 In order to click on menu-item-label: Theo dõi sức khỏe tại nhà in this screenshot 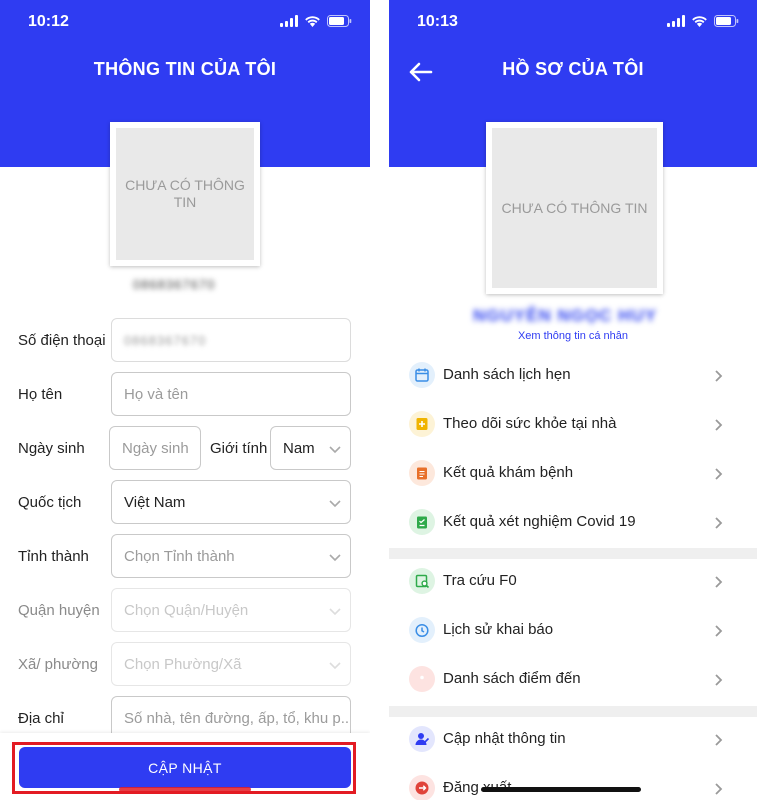, I will do `click(530, 423)`.